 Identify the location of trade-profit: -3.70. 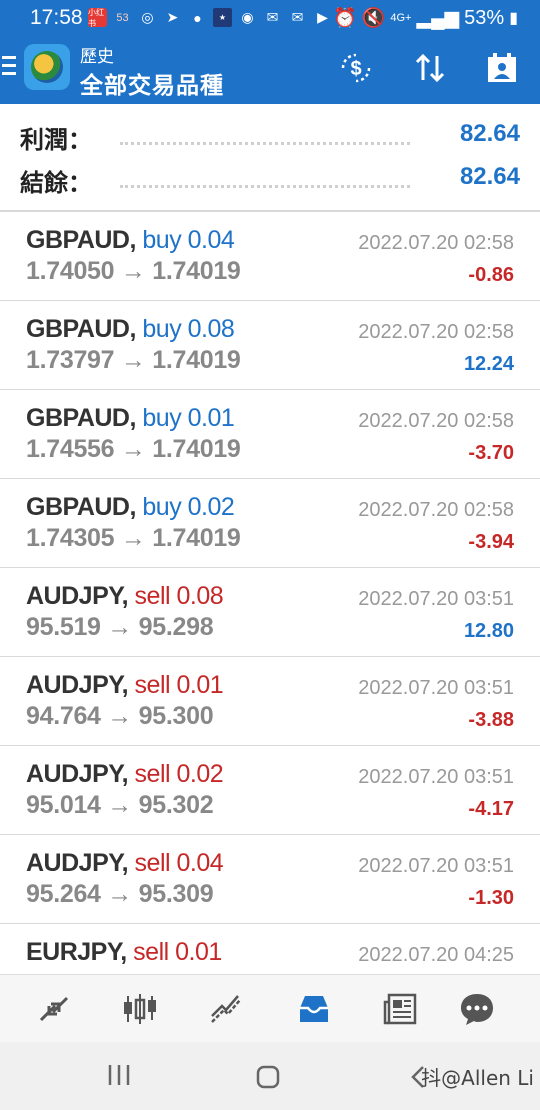
(491, 453).